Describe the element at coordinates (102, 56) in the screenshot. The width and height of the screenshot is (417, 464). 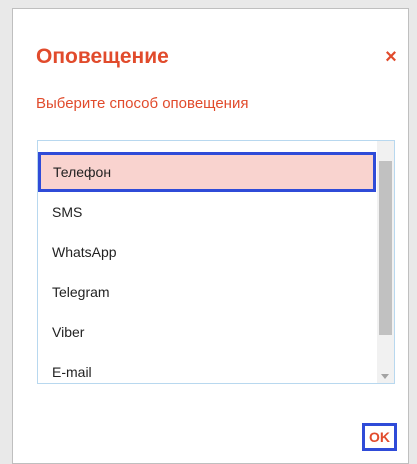
I see `dialog-title: Оповещение` at that location.